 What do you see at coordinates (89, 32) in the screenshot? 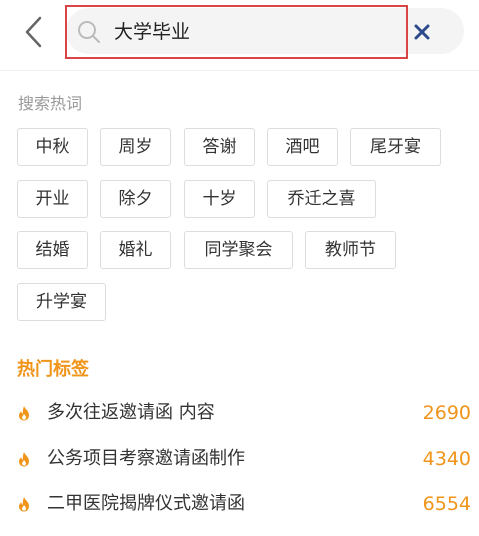
I see `search-icon` at bounding box center [89, 32].